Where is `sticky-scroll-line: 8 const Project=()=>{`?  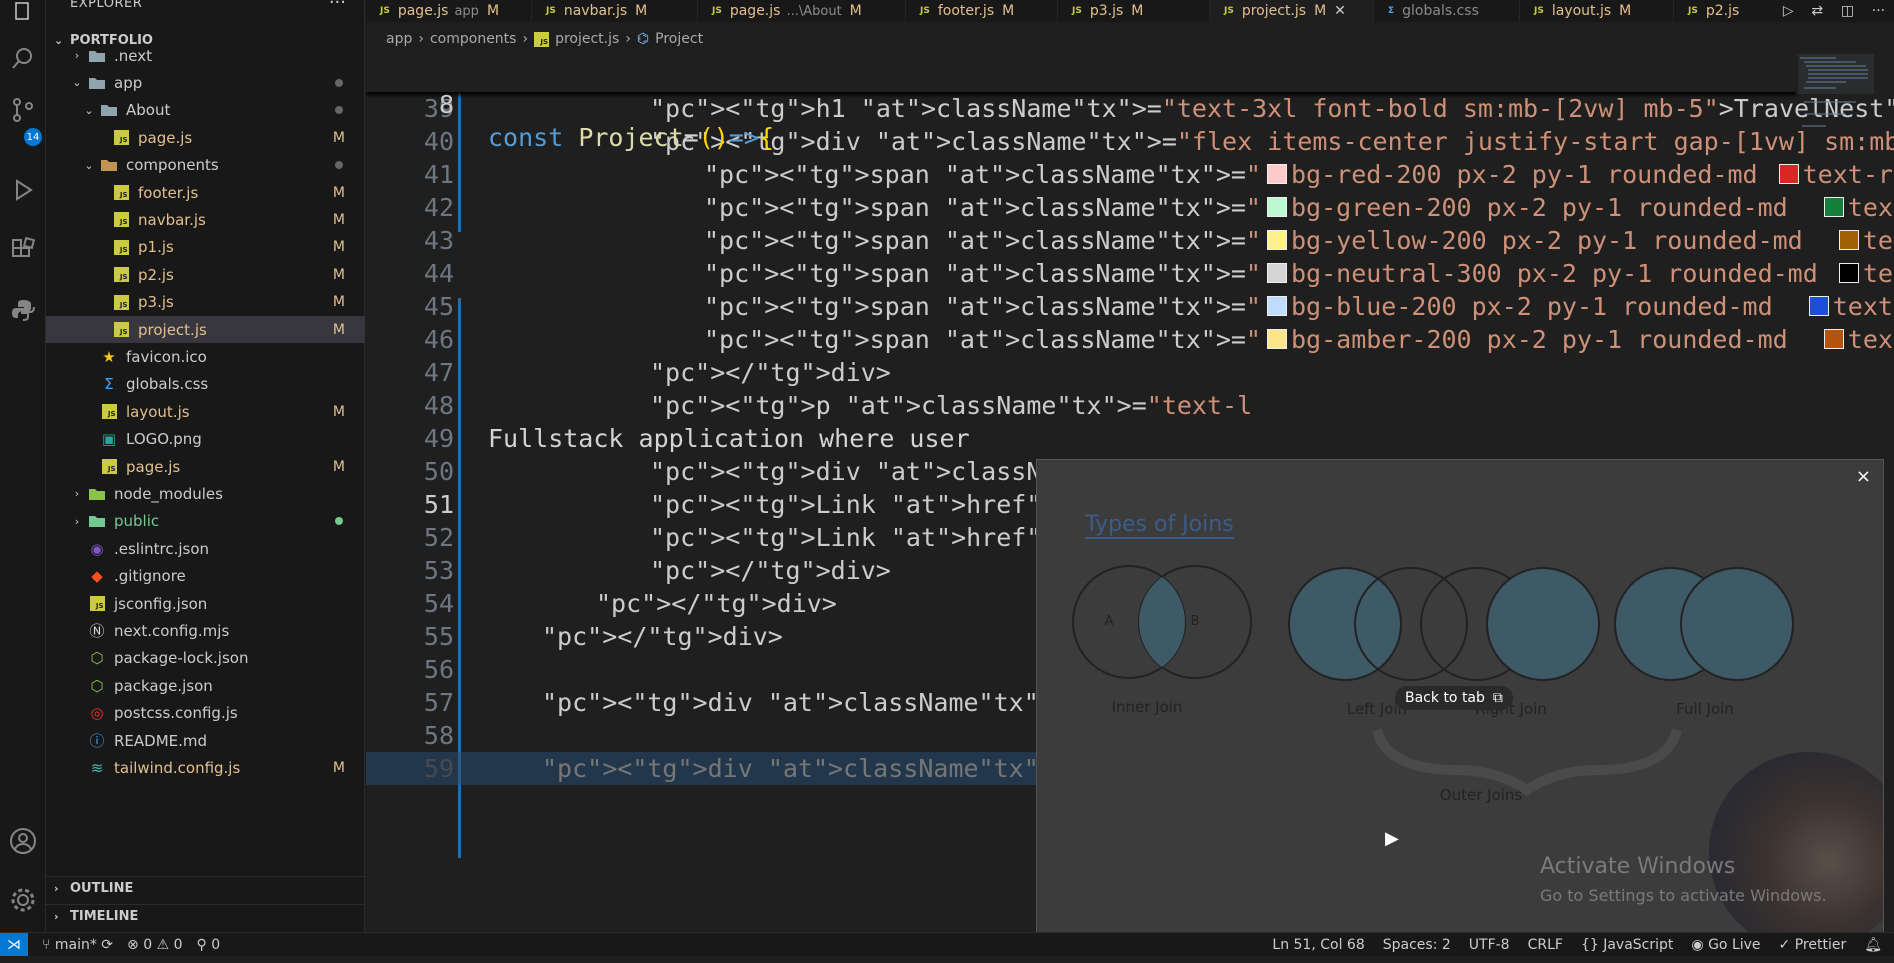
sticky-scroll-line: 8 const Project=()=>{ is located at coordinates (1081, 102).